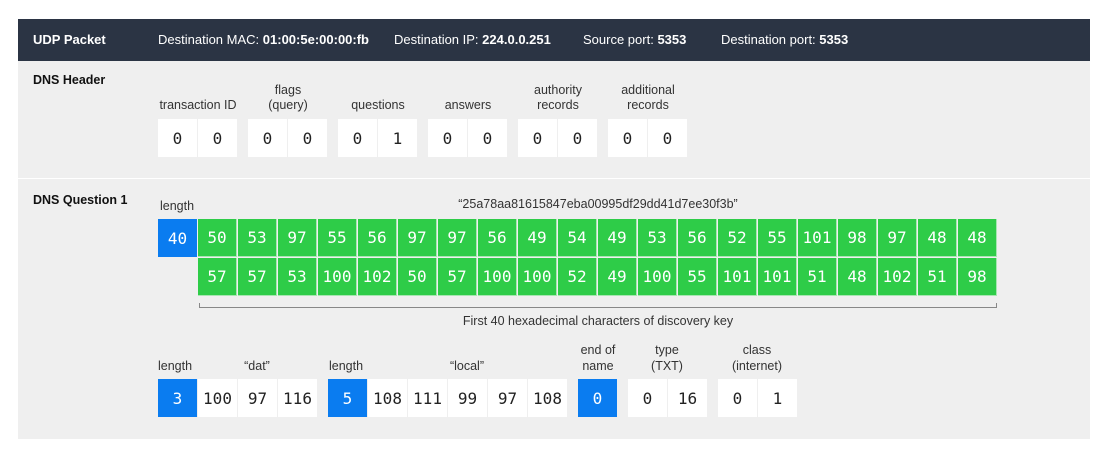  I want to click on header-field-label: answers, so click(468, 105).